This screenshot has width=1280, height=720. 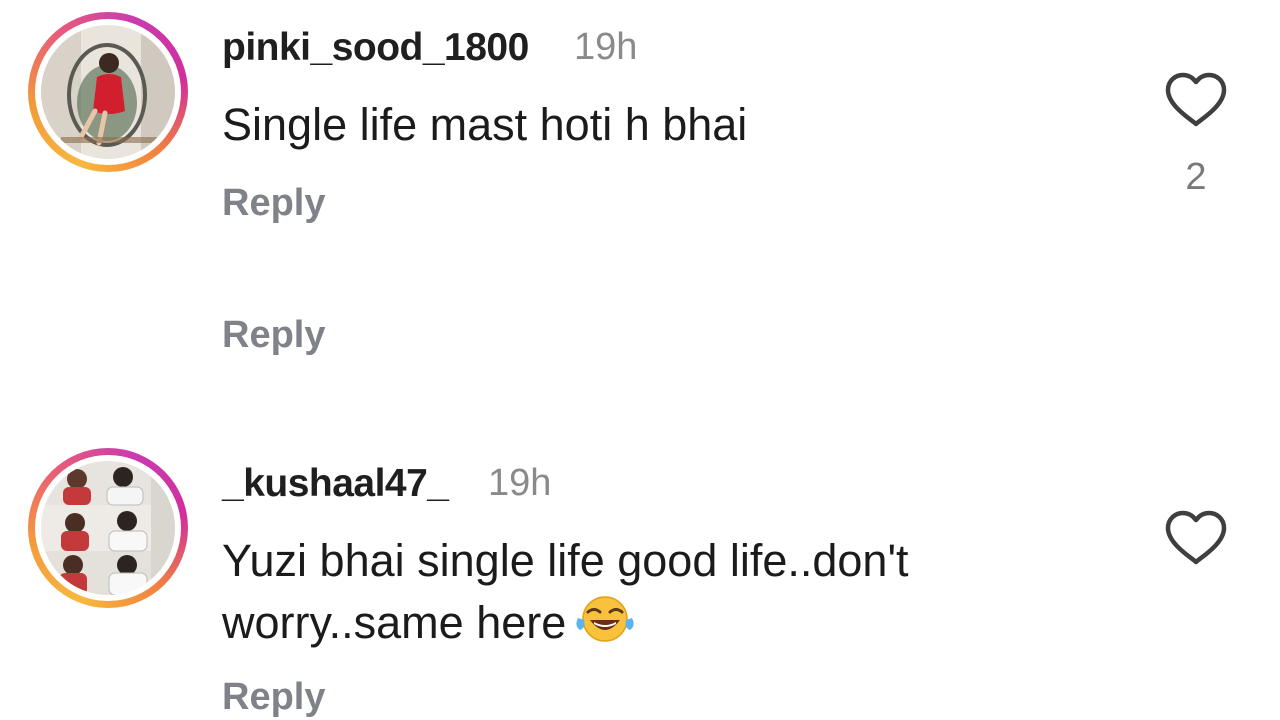 What do you see at coordinates (605, 625) in the screenshot?
I see `face-with-tears-of-joy-icon` at bounding box center [605, 625].